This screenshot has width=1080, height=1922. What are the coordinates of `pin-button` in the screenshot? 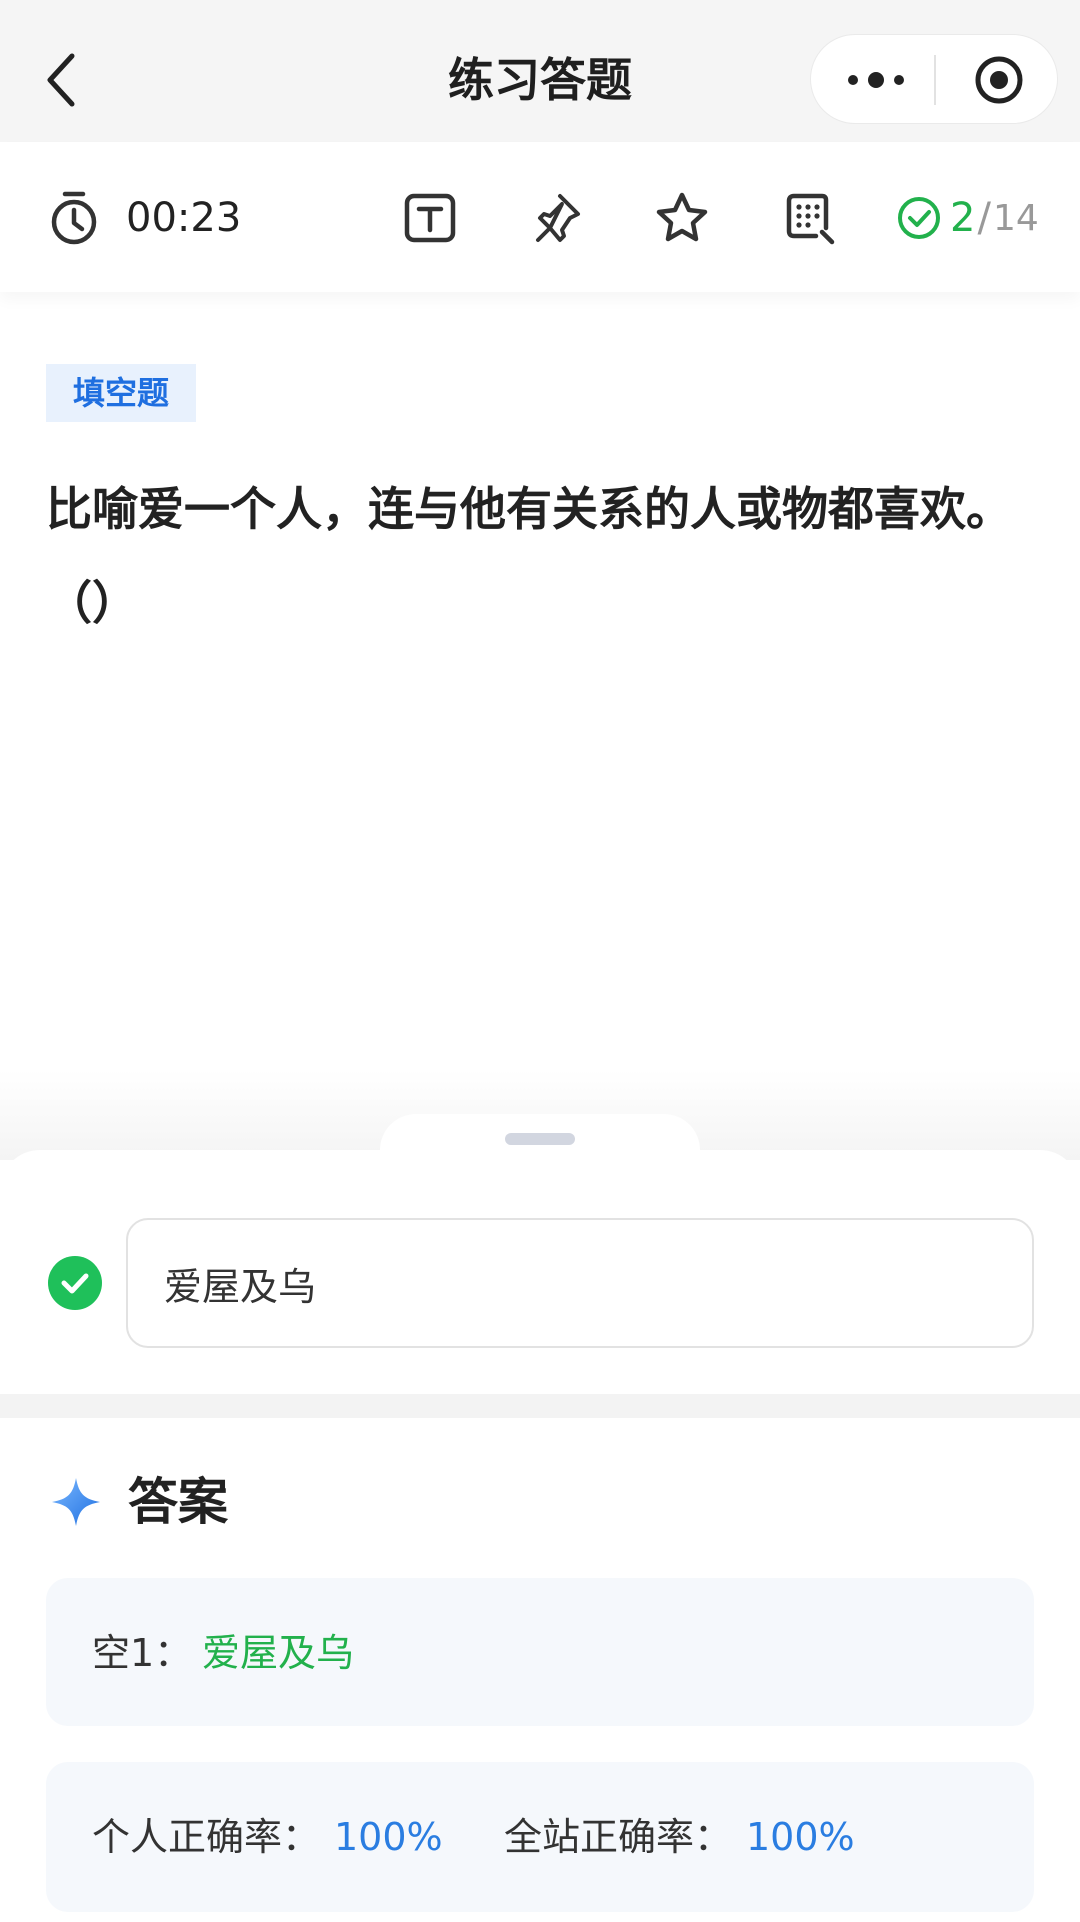 It's located at (556, 218).